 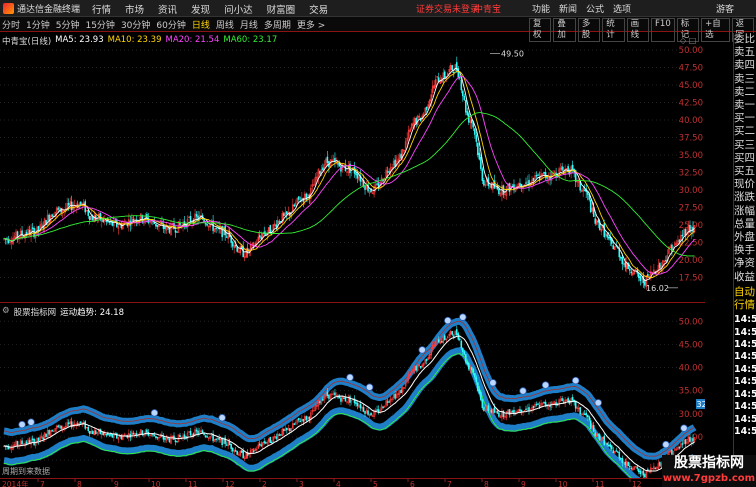 I want to click on period-tab-1: 1分钟, so click(x=38, y=24).